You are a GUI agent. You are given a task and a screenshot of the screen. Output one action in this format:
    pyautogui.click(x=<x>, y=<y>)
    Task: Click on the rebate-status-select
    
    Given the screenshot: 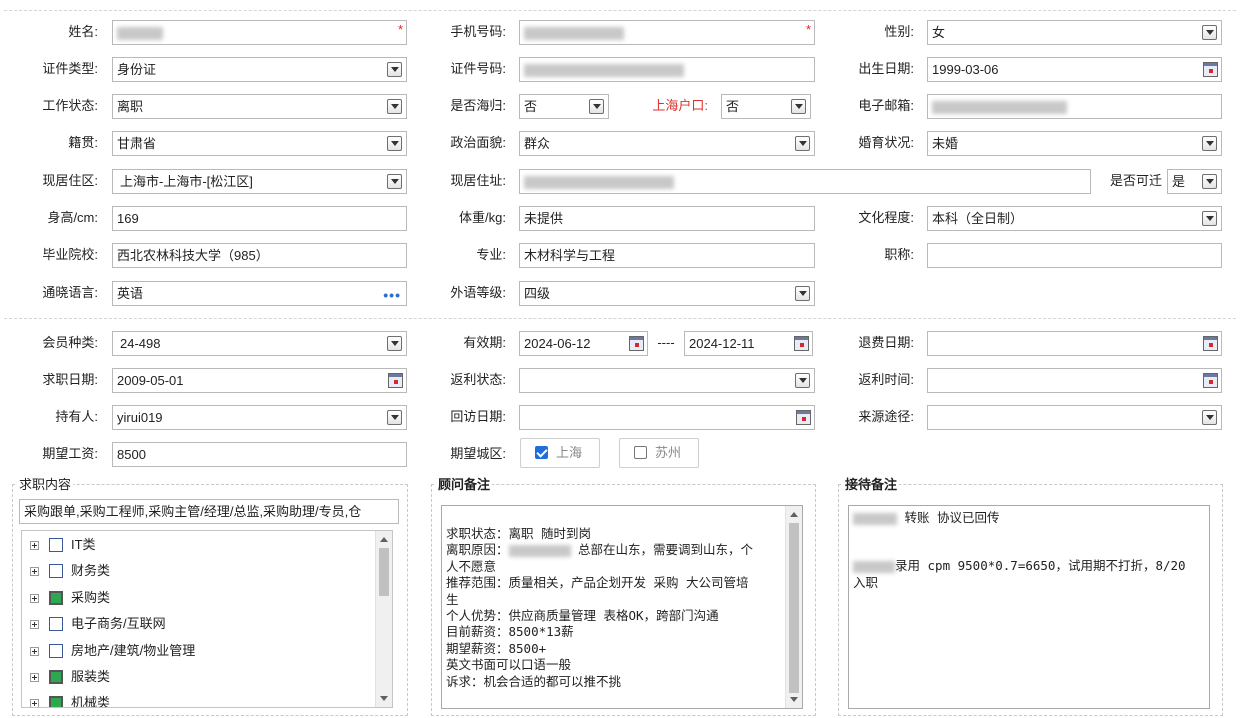 What is the action you would take?
    pyautogui.click(x=667, y=380)
    